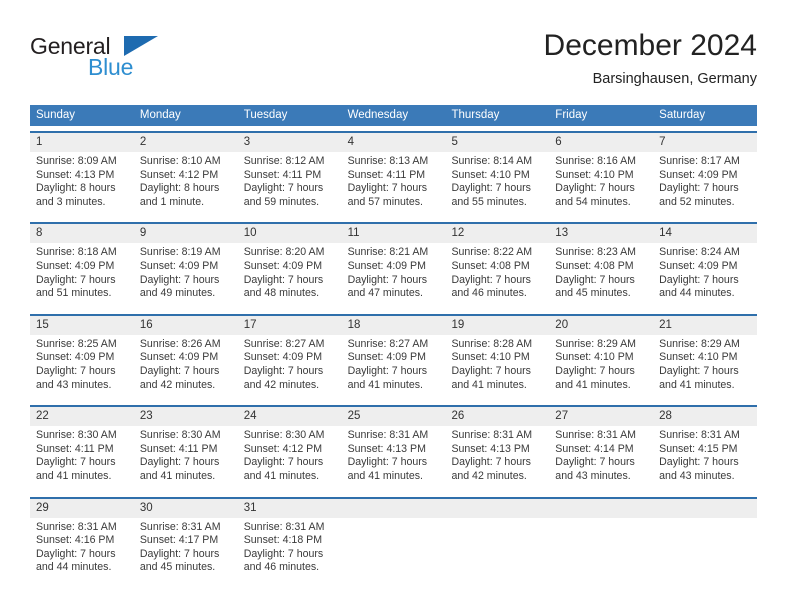 The width and height of the screenshot is (792, 612). Describe the element at coordinates (378, 115) in the screenshot. I see `weekday-header-wednesday: Wednesday` at that location.